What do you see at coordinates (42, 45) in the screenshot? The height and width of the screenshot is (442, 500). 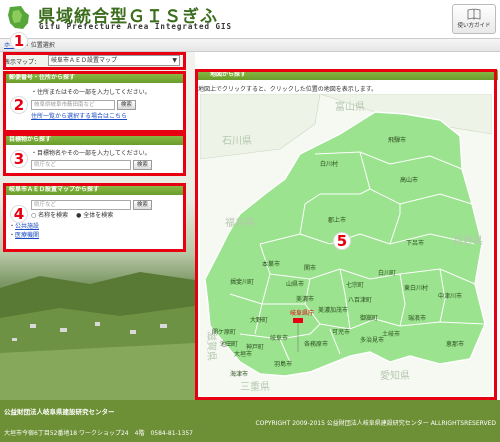 I see `breadcrumb-current: 位置選択` at bounding box center [42, 45].